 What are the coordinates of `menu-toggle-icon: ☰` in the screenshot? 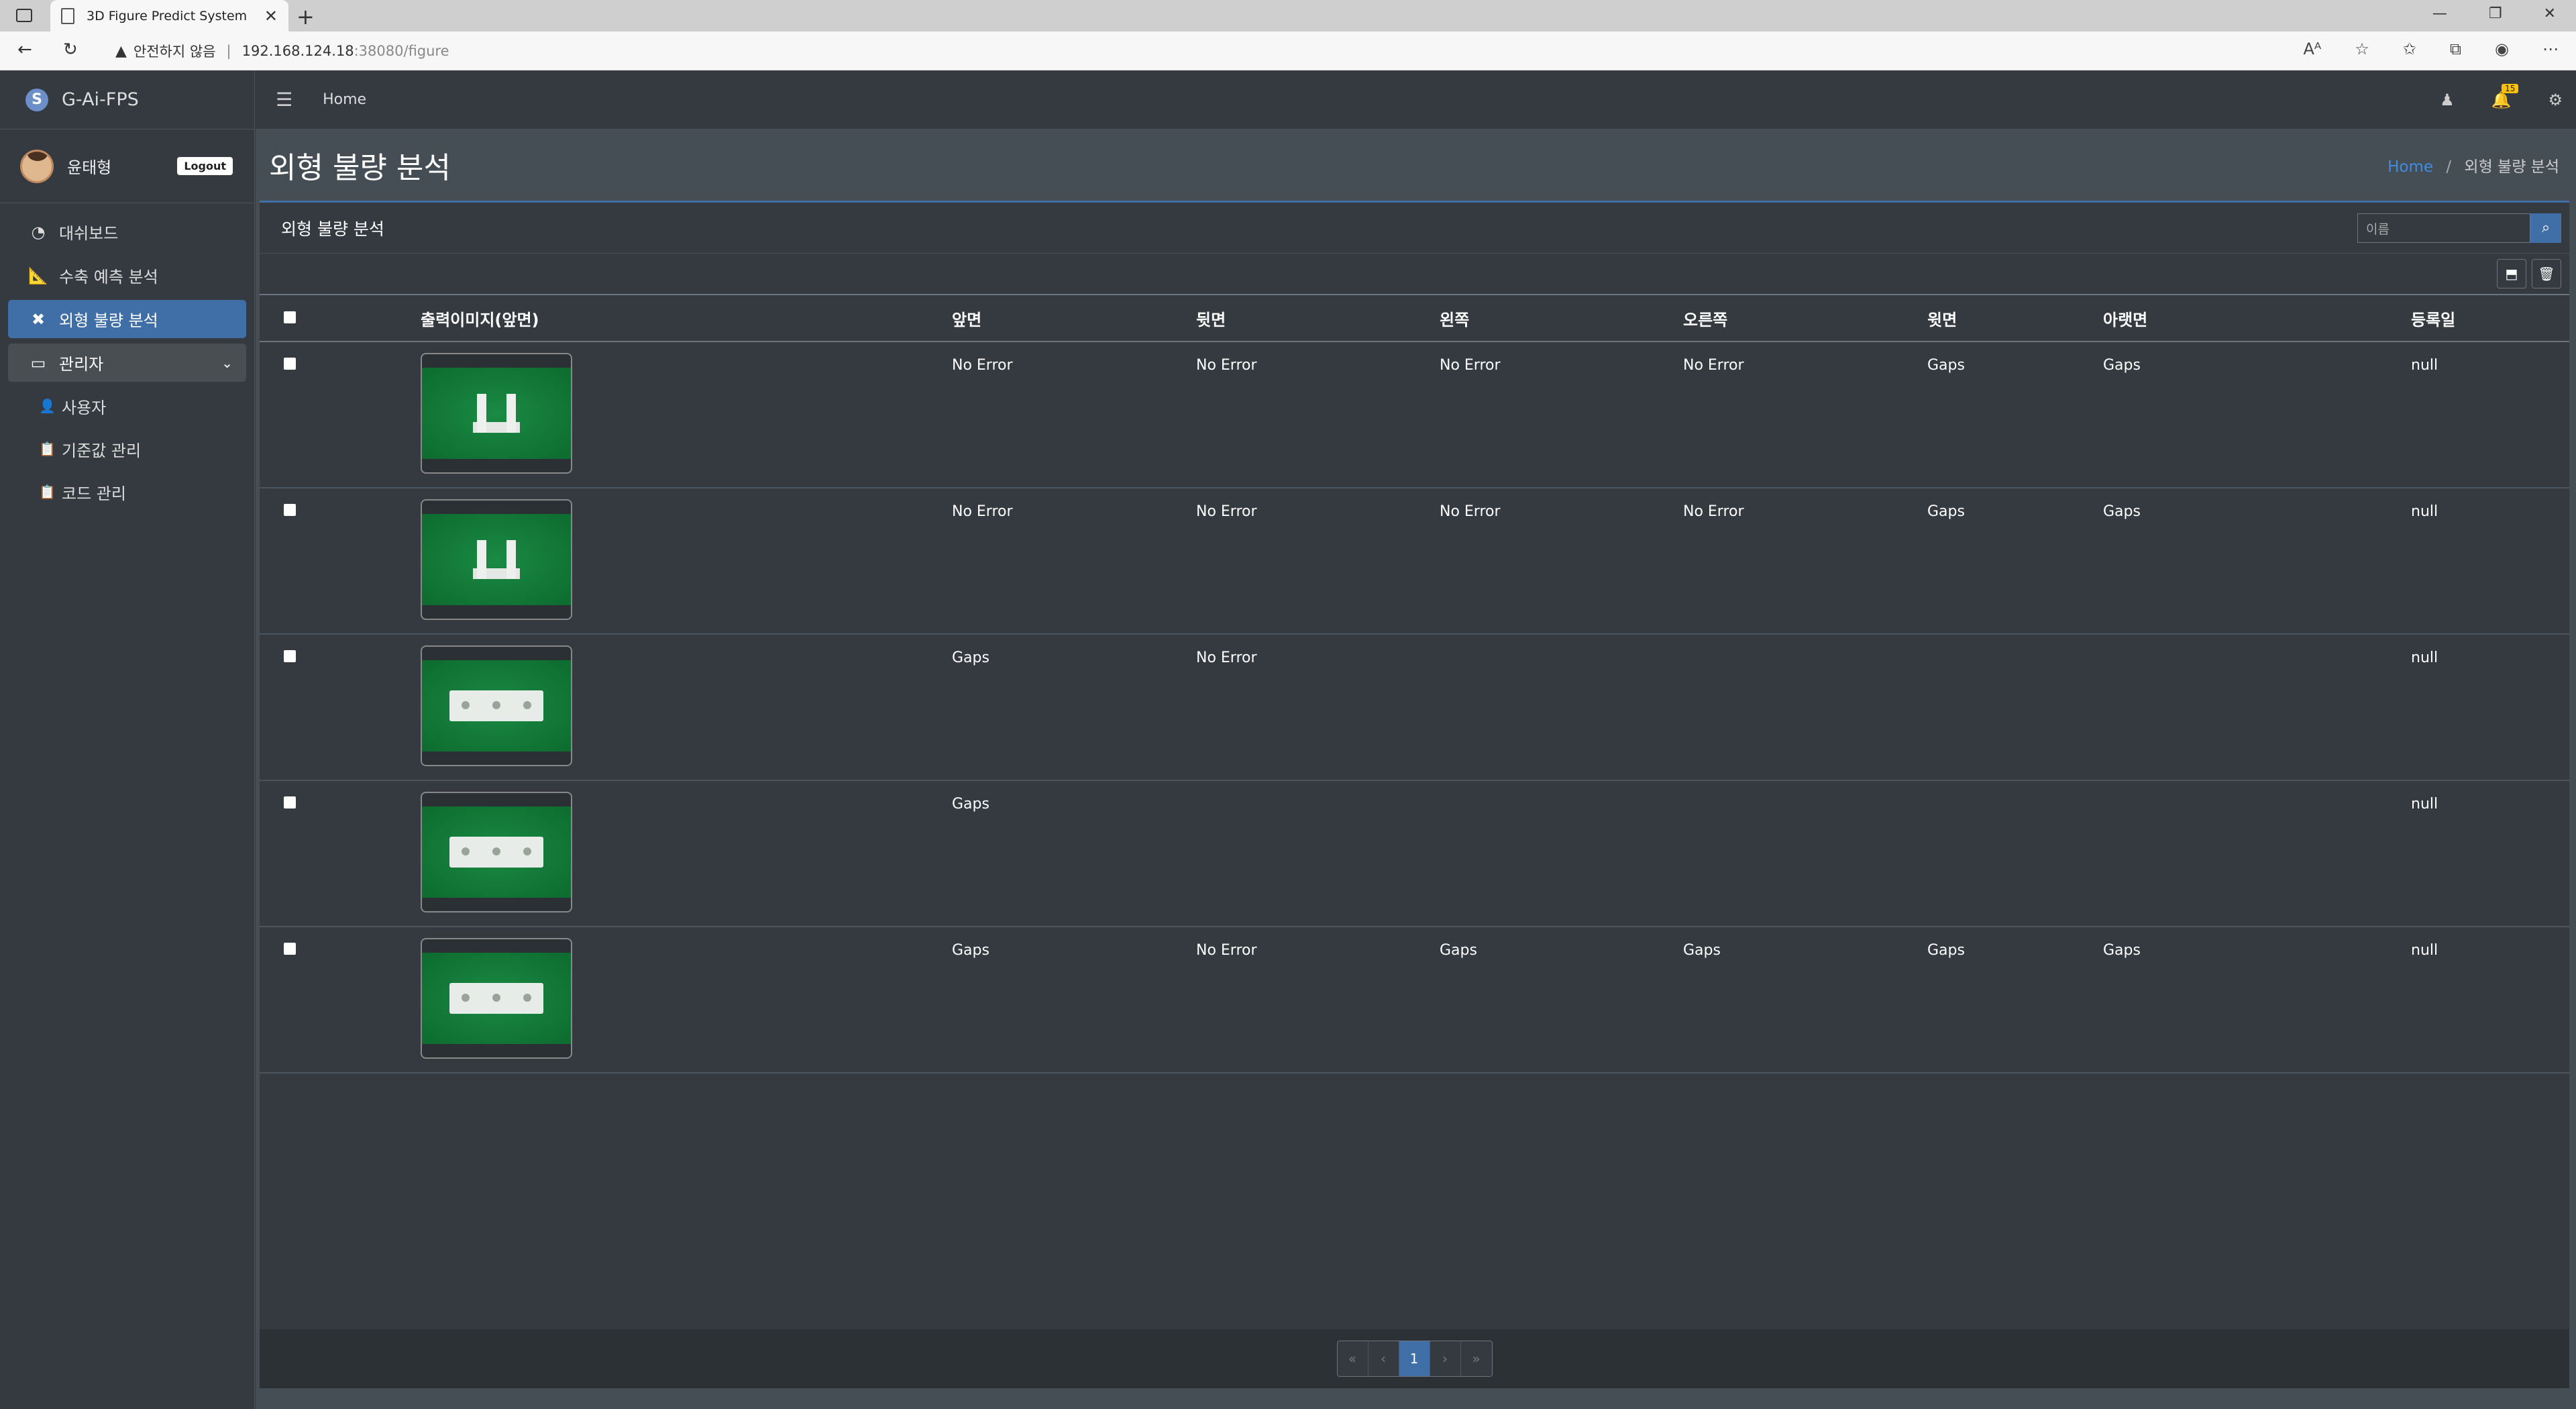 It's located at (284, 100).